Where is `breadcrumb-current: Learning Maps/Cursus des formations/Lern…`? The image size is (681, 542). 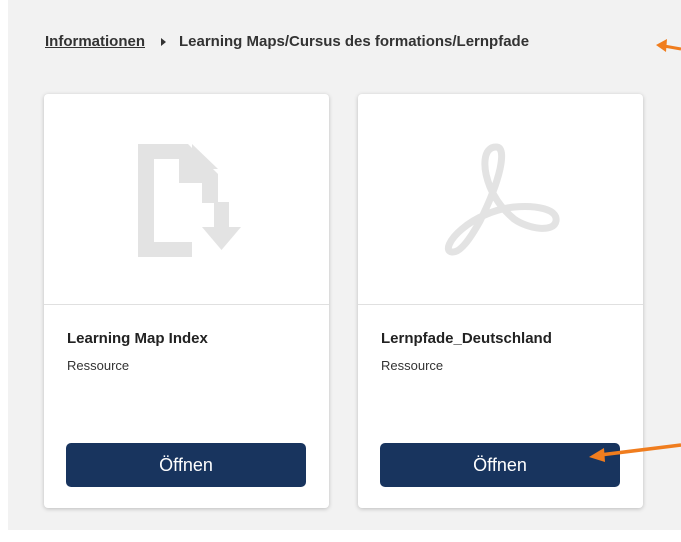
breadcrumb-current: Learning Maps/Cursus des formations/Lern… is located at coordinates (354, 41).